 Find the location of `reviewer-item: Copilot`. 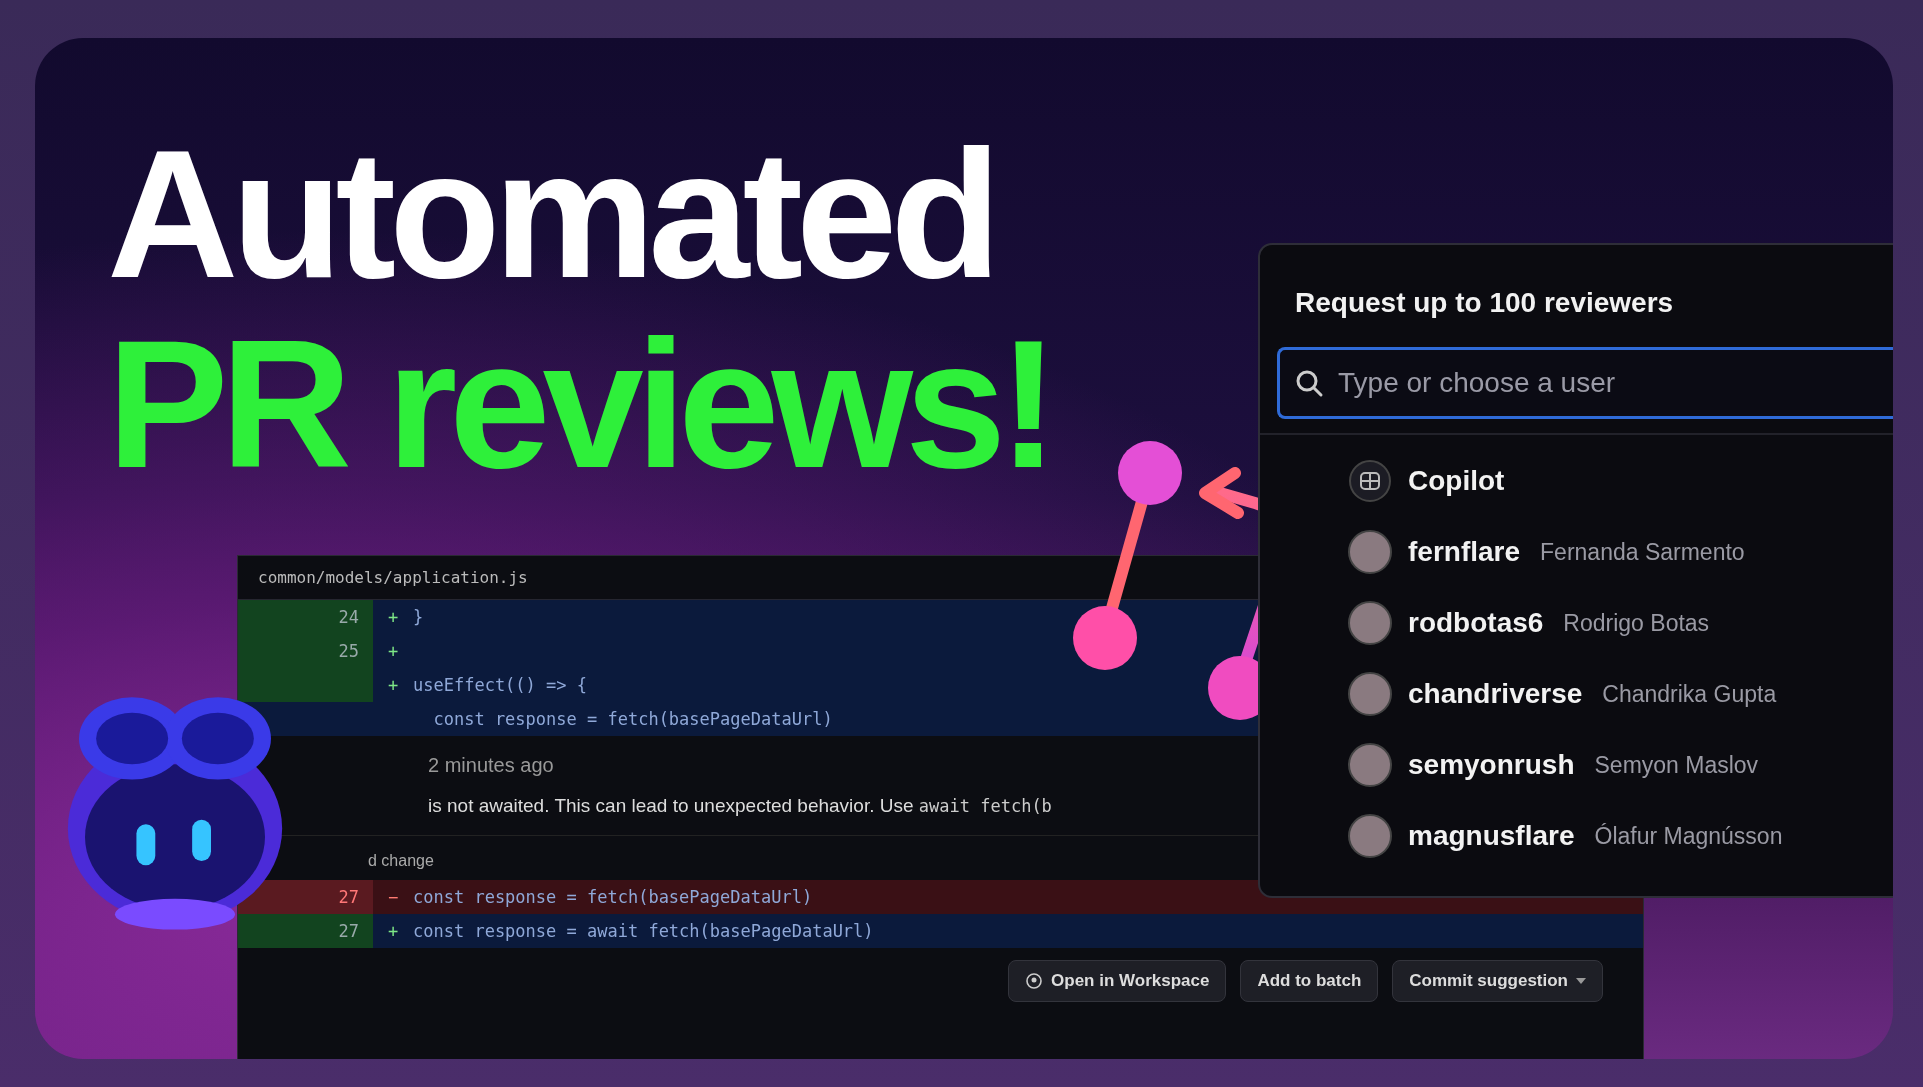

reviewer-item: Copilot is located at coordinates (1576, 481).